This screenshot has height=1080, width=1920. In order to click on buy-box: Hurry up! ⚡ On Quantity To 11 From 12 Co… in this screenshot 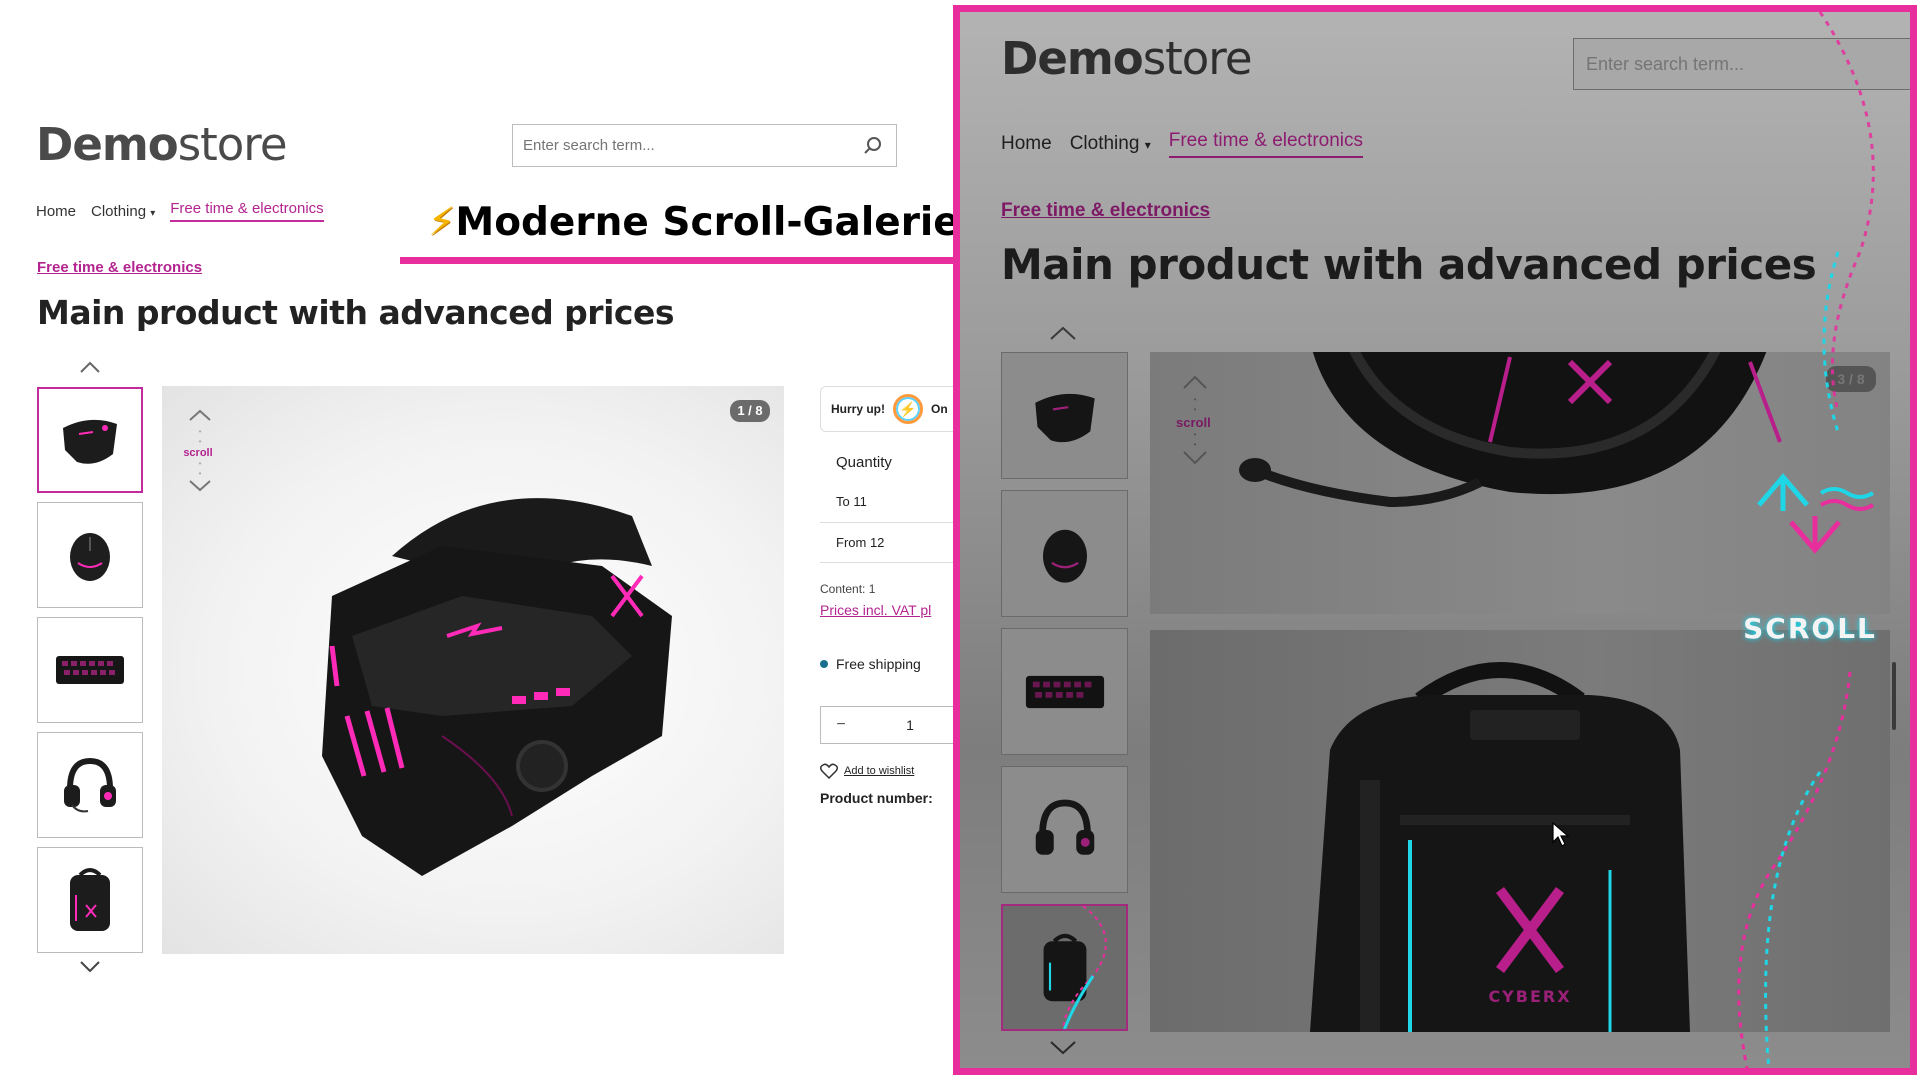, I will do `click(890, 616)`.